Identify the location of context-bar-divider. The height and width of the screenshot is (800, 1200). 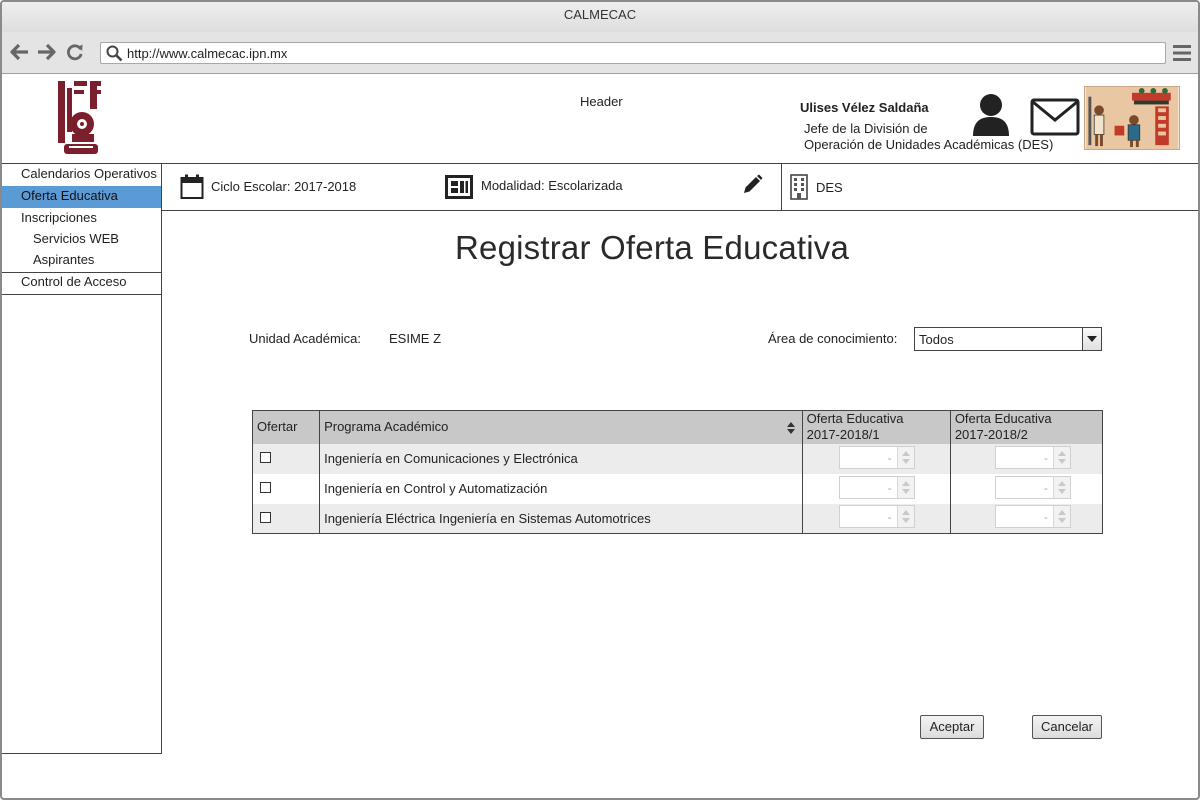
(781, 187).